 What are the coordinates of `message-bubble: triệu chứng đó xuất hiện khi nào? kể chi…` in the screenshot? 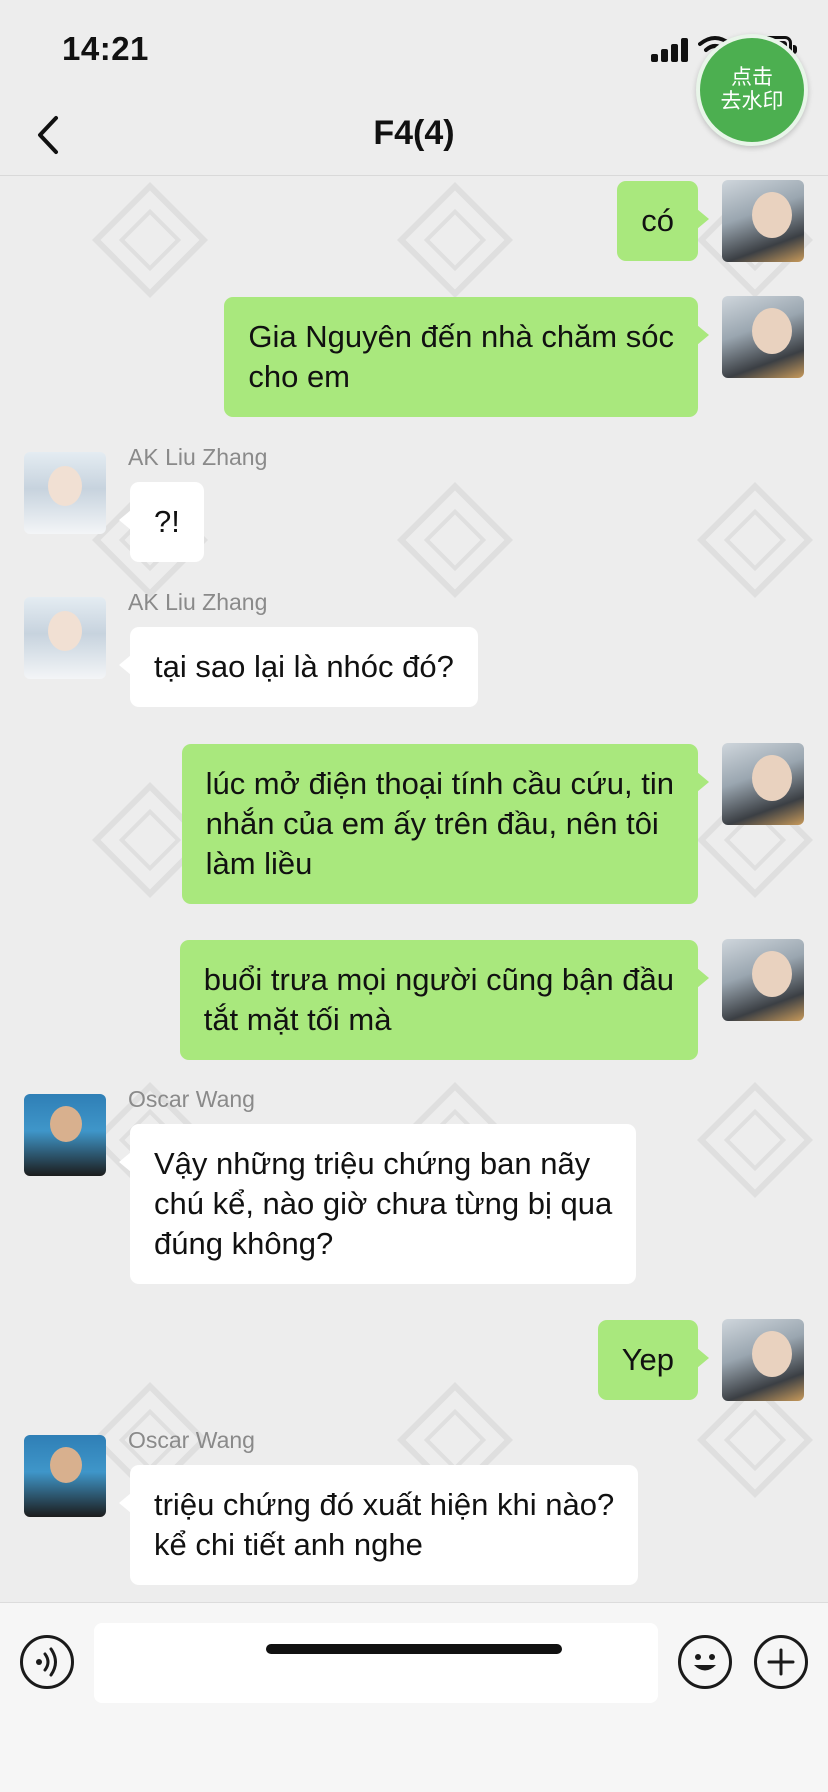 It's located at (378, 1525).